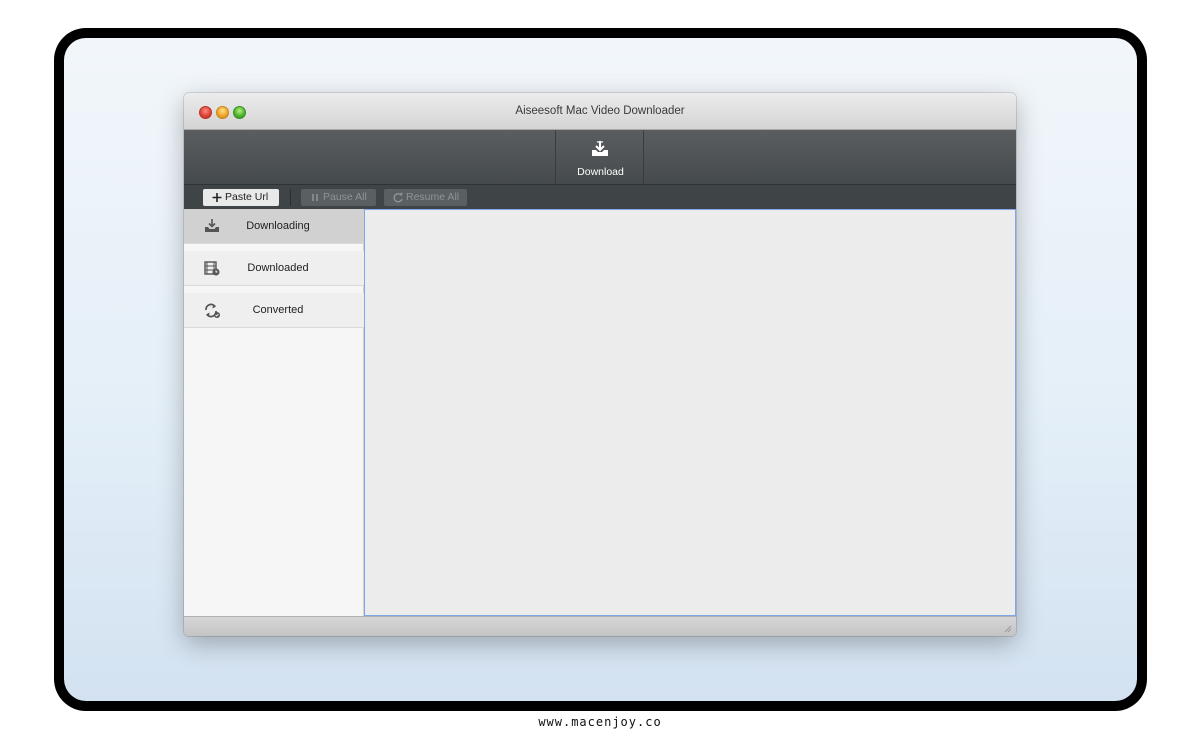  I want to click on resume-all-button: Resume All, so click(425, 197).